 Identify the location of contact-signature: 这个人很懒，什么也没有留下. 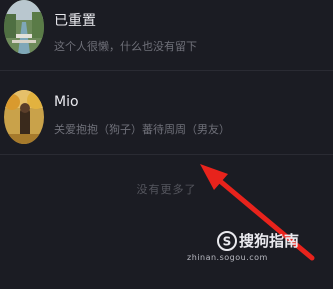
(125, 46).